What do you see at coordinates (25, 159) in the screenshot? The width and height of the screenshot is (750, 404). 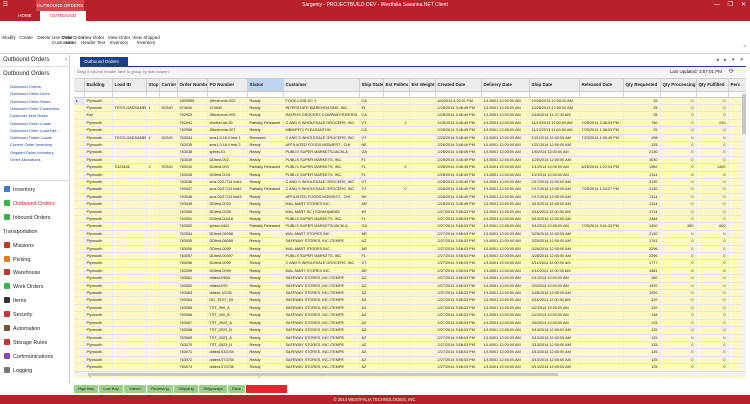 I see `sidebar-subitem: Order Allocations` at bounding box center [25, 159].